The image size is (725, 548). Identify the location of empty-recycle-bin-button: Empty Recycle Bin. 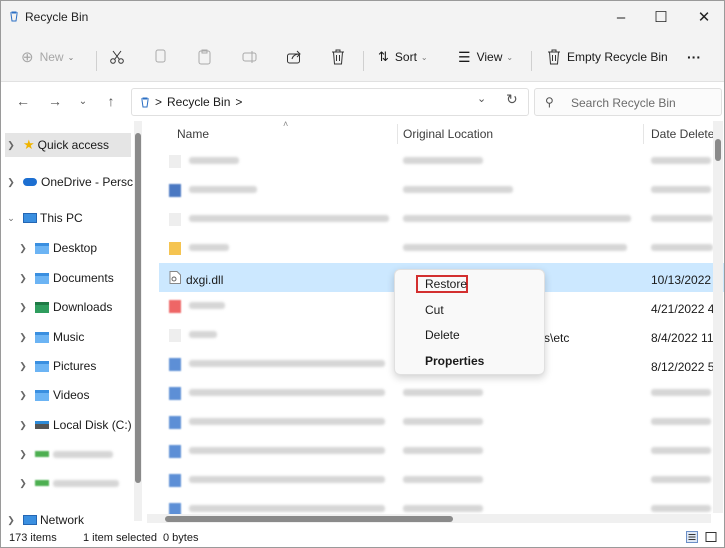
(607, 57).